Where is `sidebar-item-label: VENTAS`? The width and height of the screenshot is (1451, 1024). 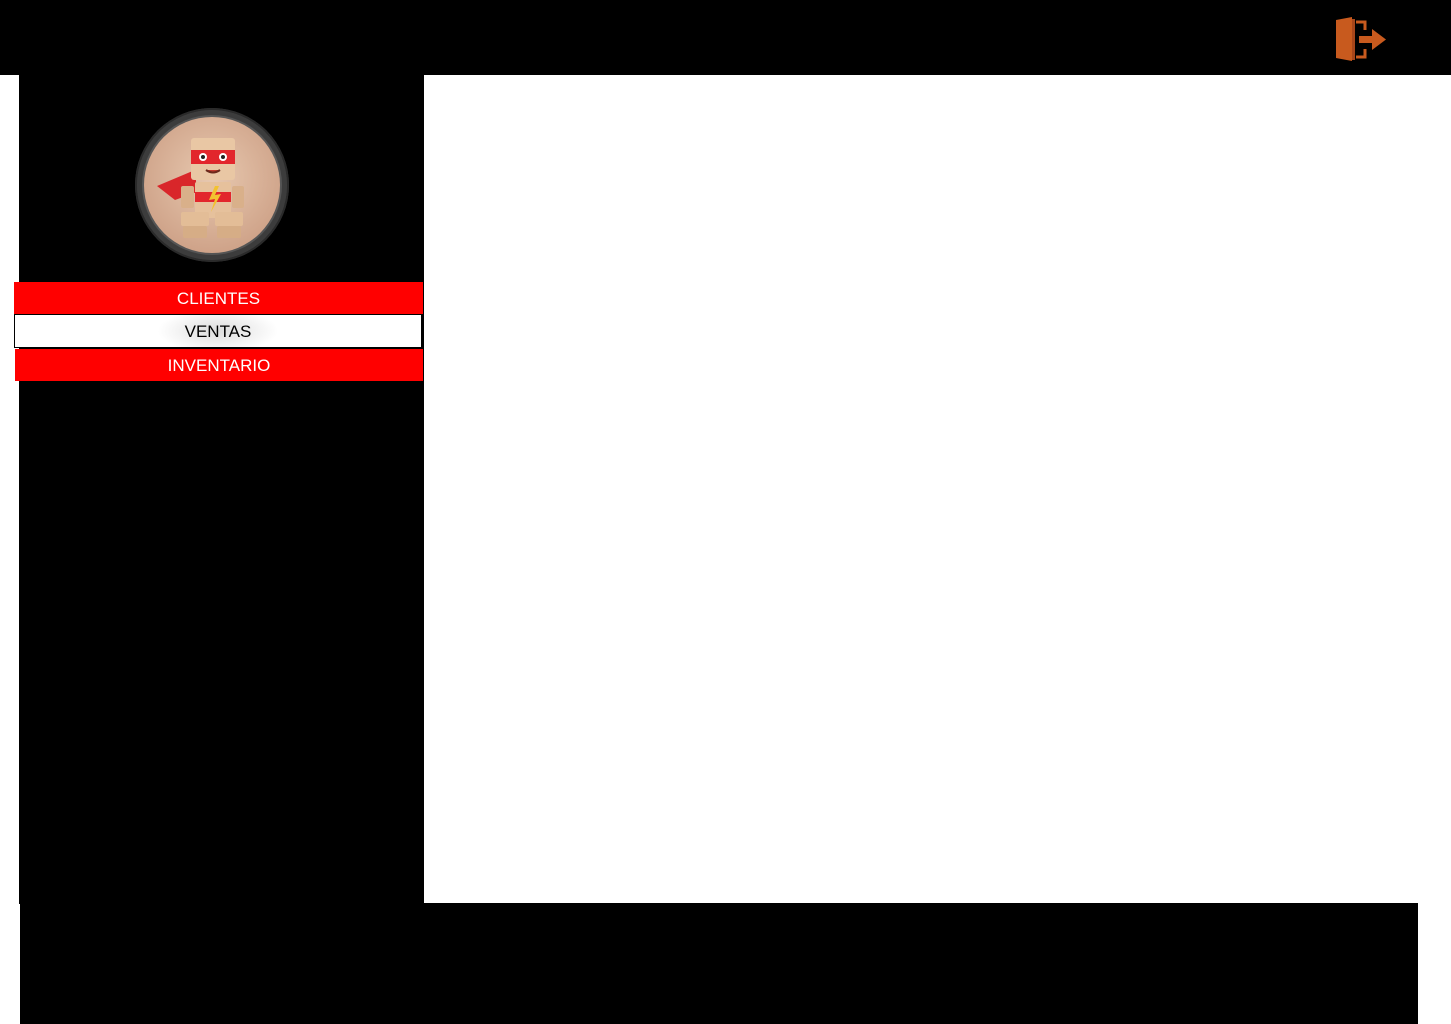
sidebar-item-label: VENTAS is located at coordinates (218, 331).